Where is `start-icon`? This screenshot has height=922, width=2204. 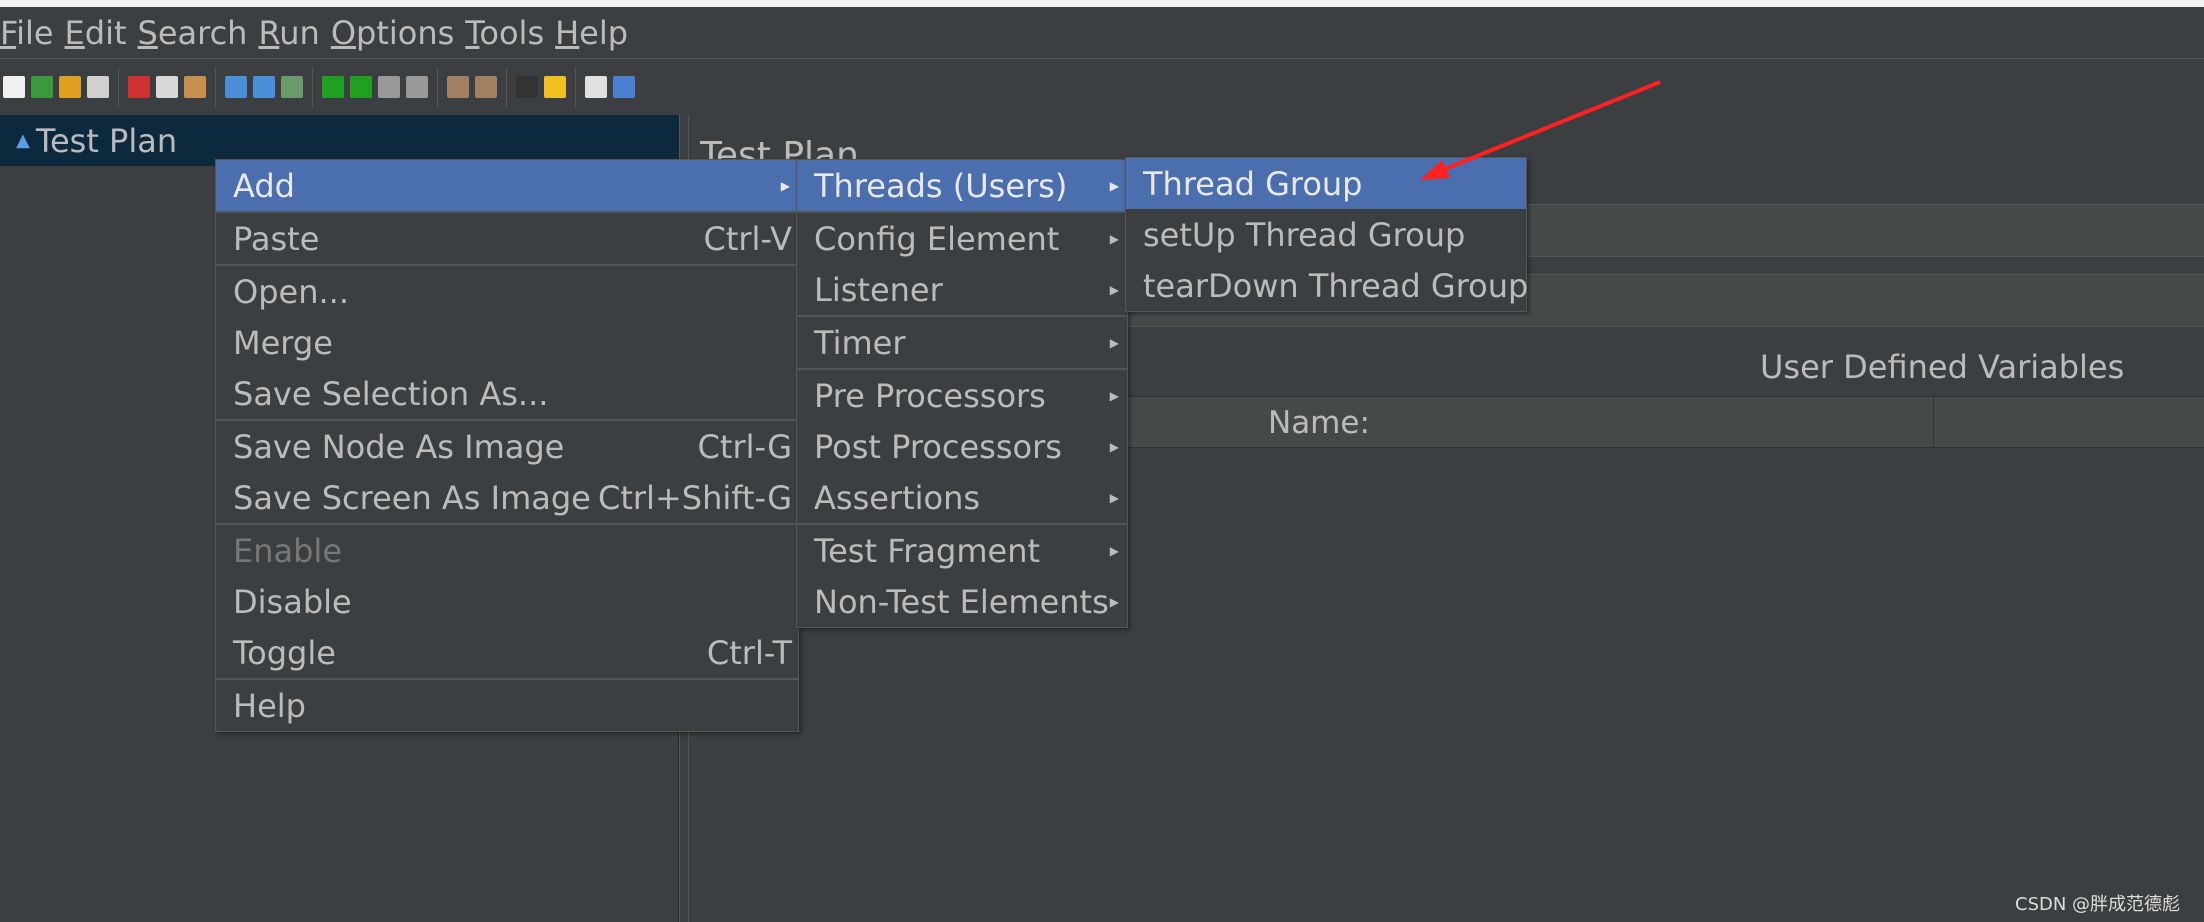
start-icon is located at coordinates (333, 87).